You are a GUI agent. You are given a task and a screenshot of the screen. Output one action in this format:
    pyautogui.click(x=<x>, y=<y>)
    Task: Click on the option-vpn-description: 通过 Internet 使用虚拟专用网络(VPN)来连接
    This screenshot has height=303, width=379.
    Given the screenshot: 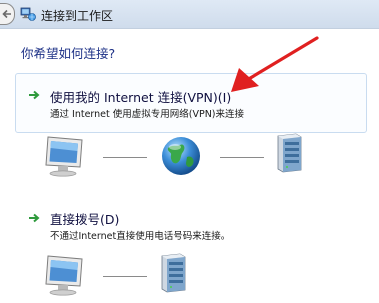 What is the action you would take?
    pyautogui.click(x=147, y=114)
    